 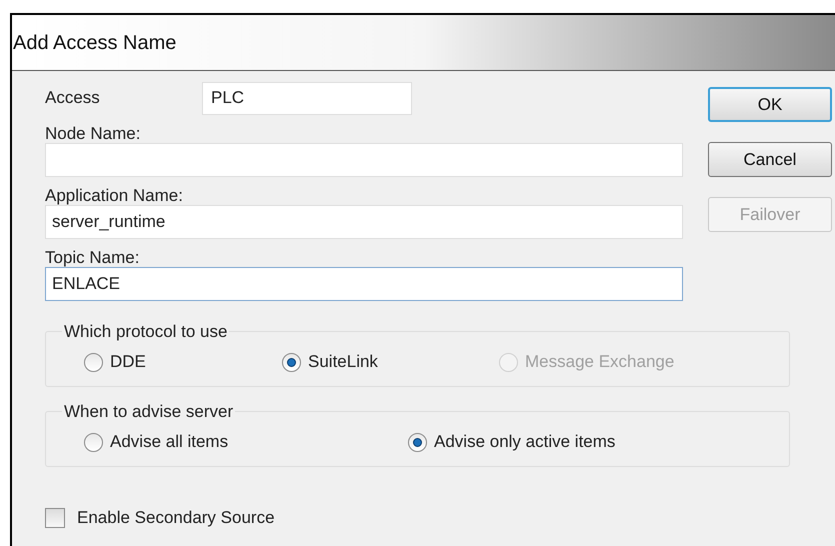 What do you see at coordinates (770, 159) in the screenshot?
I see `dialog-button: Cancel` at bounding box center [770, 159].